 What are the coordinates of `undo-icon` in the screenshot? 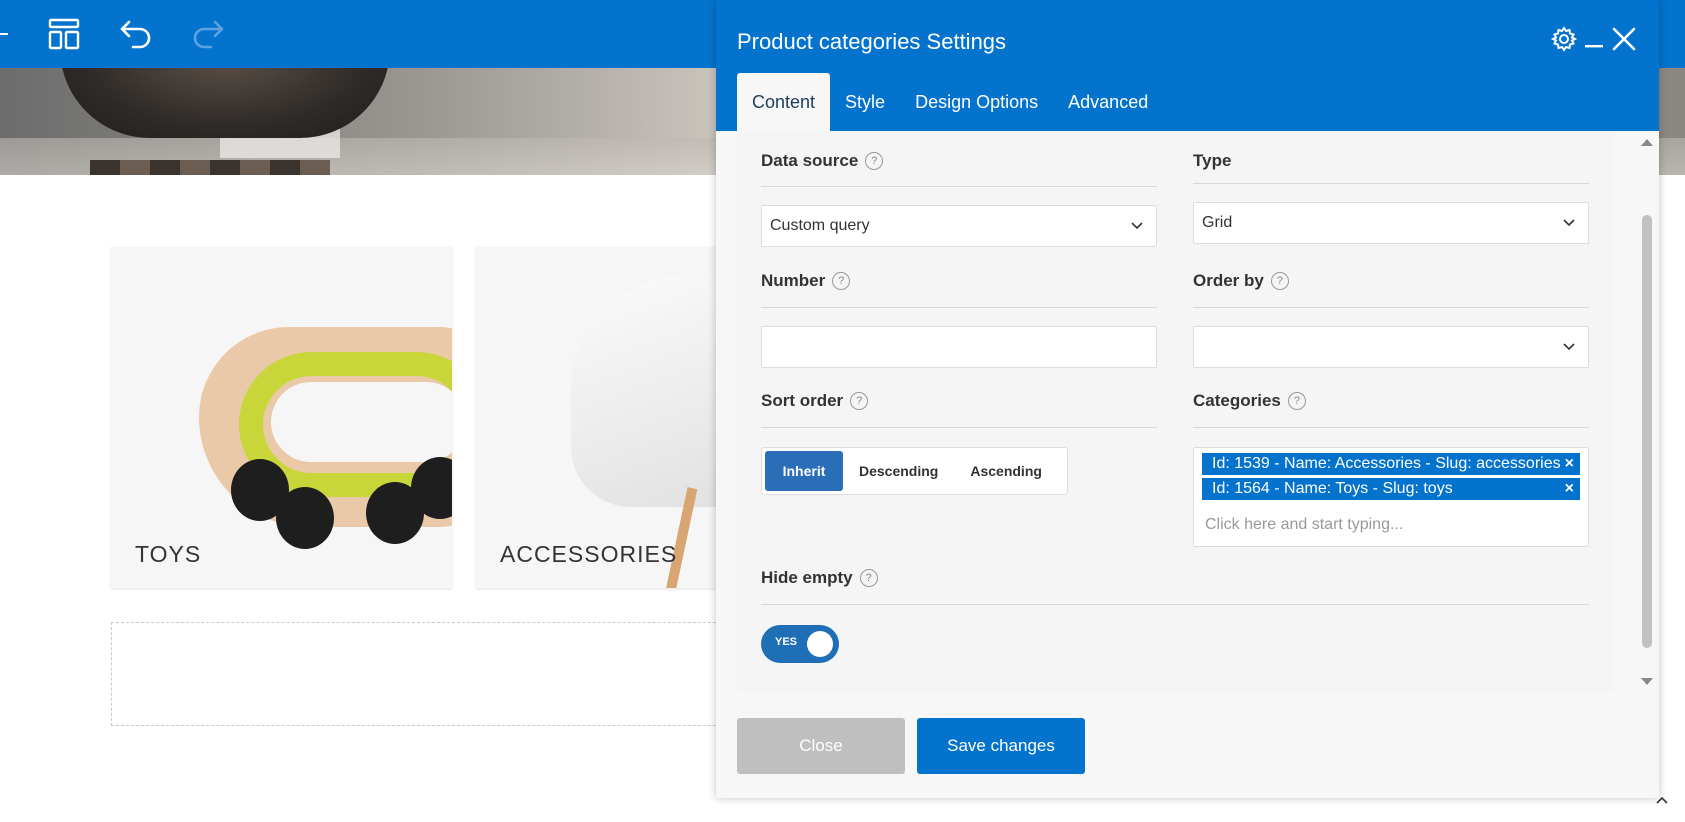 It's located at (136, 34).